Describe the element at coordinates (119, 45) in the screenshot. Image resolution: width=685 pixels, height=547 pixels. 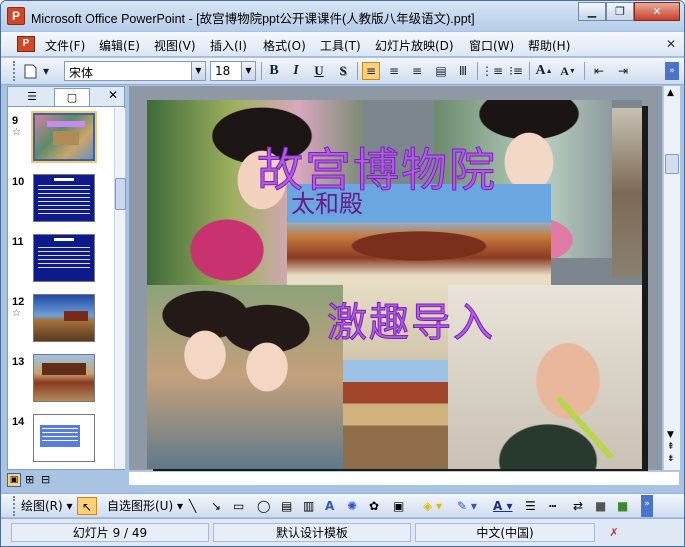
I see `menu-edit: 编辑(E)` at that location.